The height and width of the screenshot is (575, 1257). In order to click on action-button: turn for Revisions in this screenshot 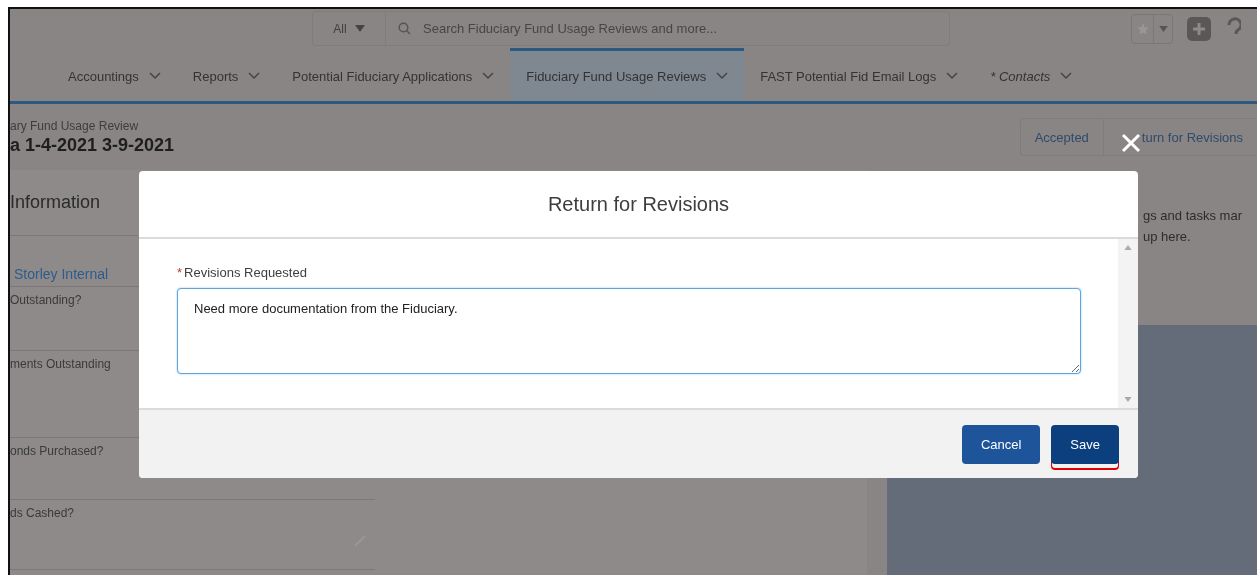, I will do `click(1179, 137)`.